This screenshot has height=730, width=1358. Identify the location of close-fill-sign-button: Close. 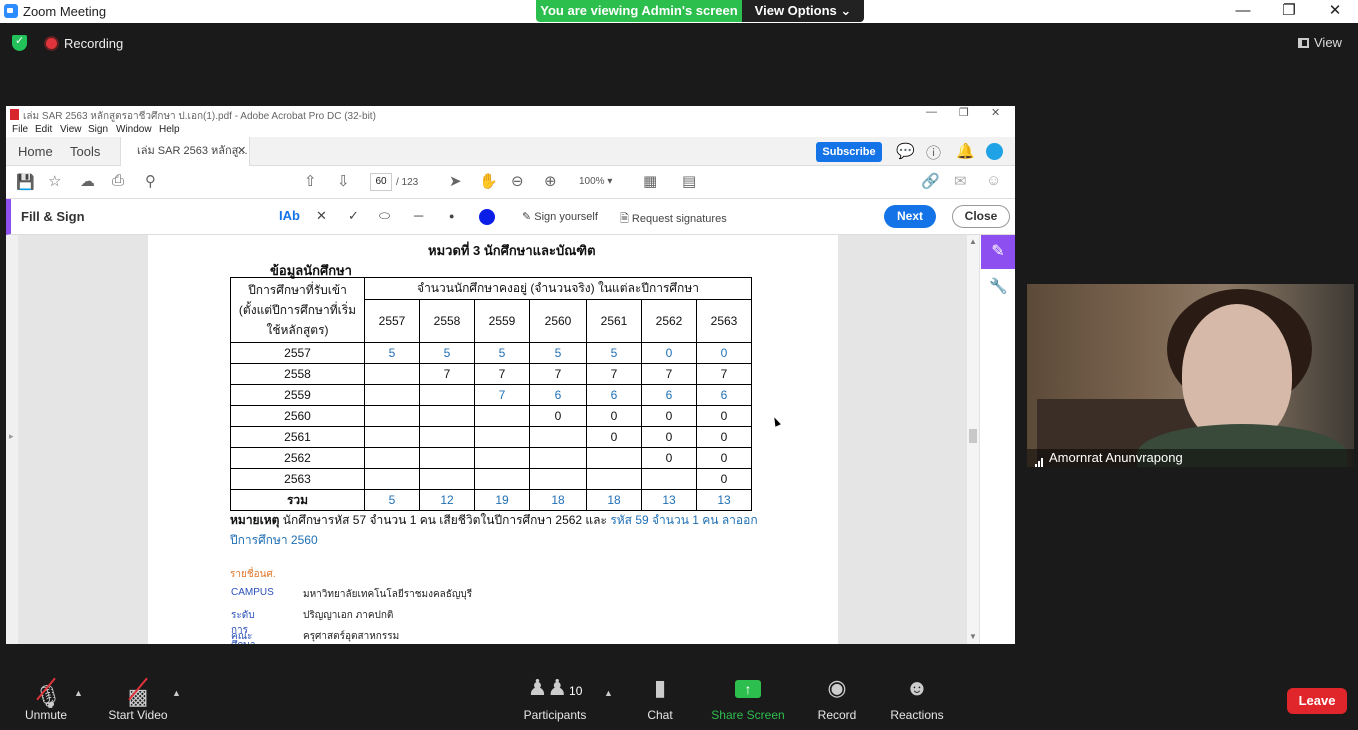
(981, 216).